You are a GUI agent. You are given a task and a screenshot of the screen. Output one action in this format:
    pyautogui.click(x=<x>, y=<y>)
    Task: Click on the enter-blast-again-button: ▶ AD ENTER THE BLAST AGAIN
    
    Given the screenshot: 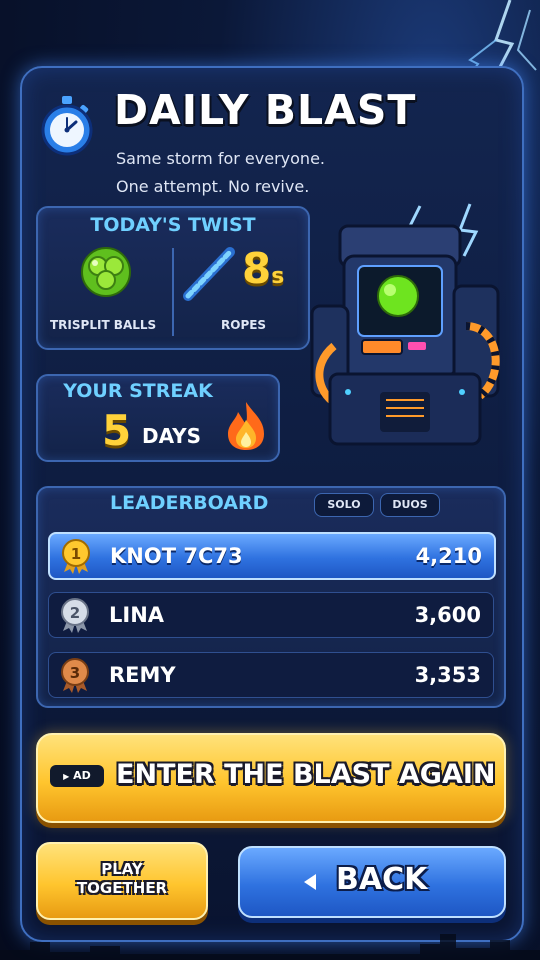 What is the action you would take?
    pyautogui.click(x=271, y=778)
    